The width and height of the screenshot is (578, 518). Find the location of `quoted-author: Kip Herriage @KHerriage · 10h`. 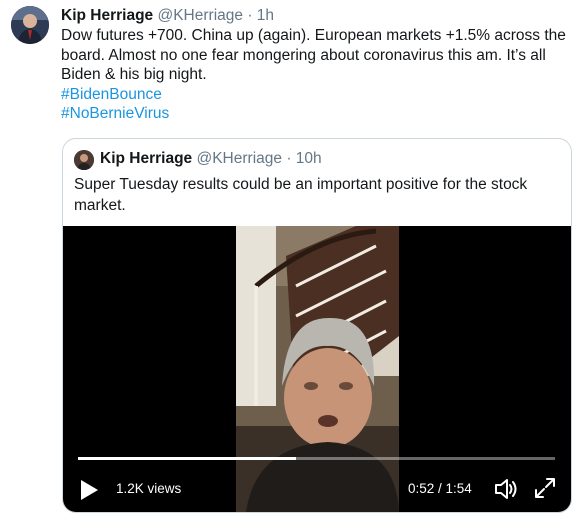

quoted-author: Kip Herriage @KHerriage · 10h is located at coordinates (211, 159).